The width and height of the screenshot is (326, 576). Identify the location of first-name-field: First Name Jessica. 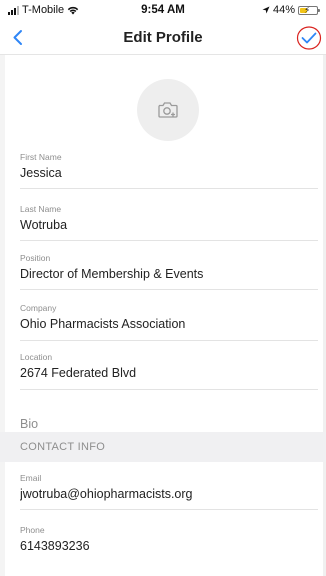
(169, 170).